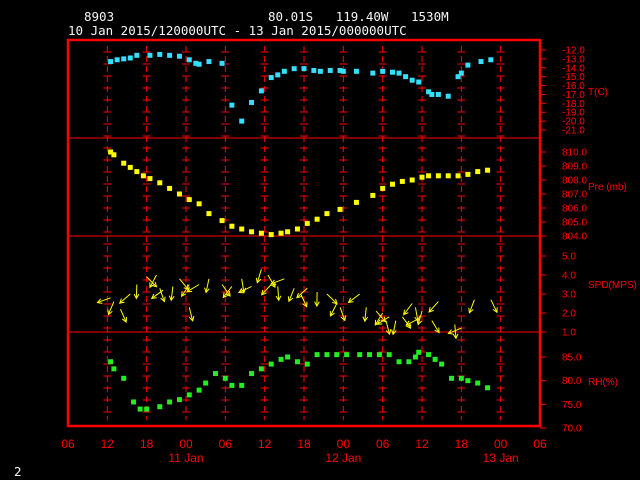 This screenshot has width=640, height=480. Describe the element at coordinates (572, 358) in the screenshot. I see `y-tick-label: 85.0` at that location.